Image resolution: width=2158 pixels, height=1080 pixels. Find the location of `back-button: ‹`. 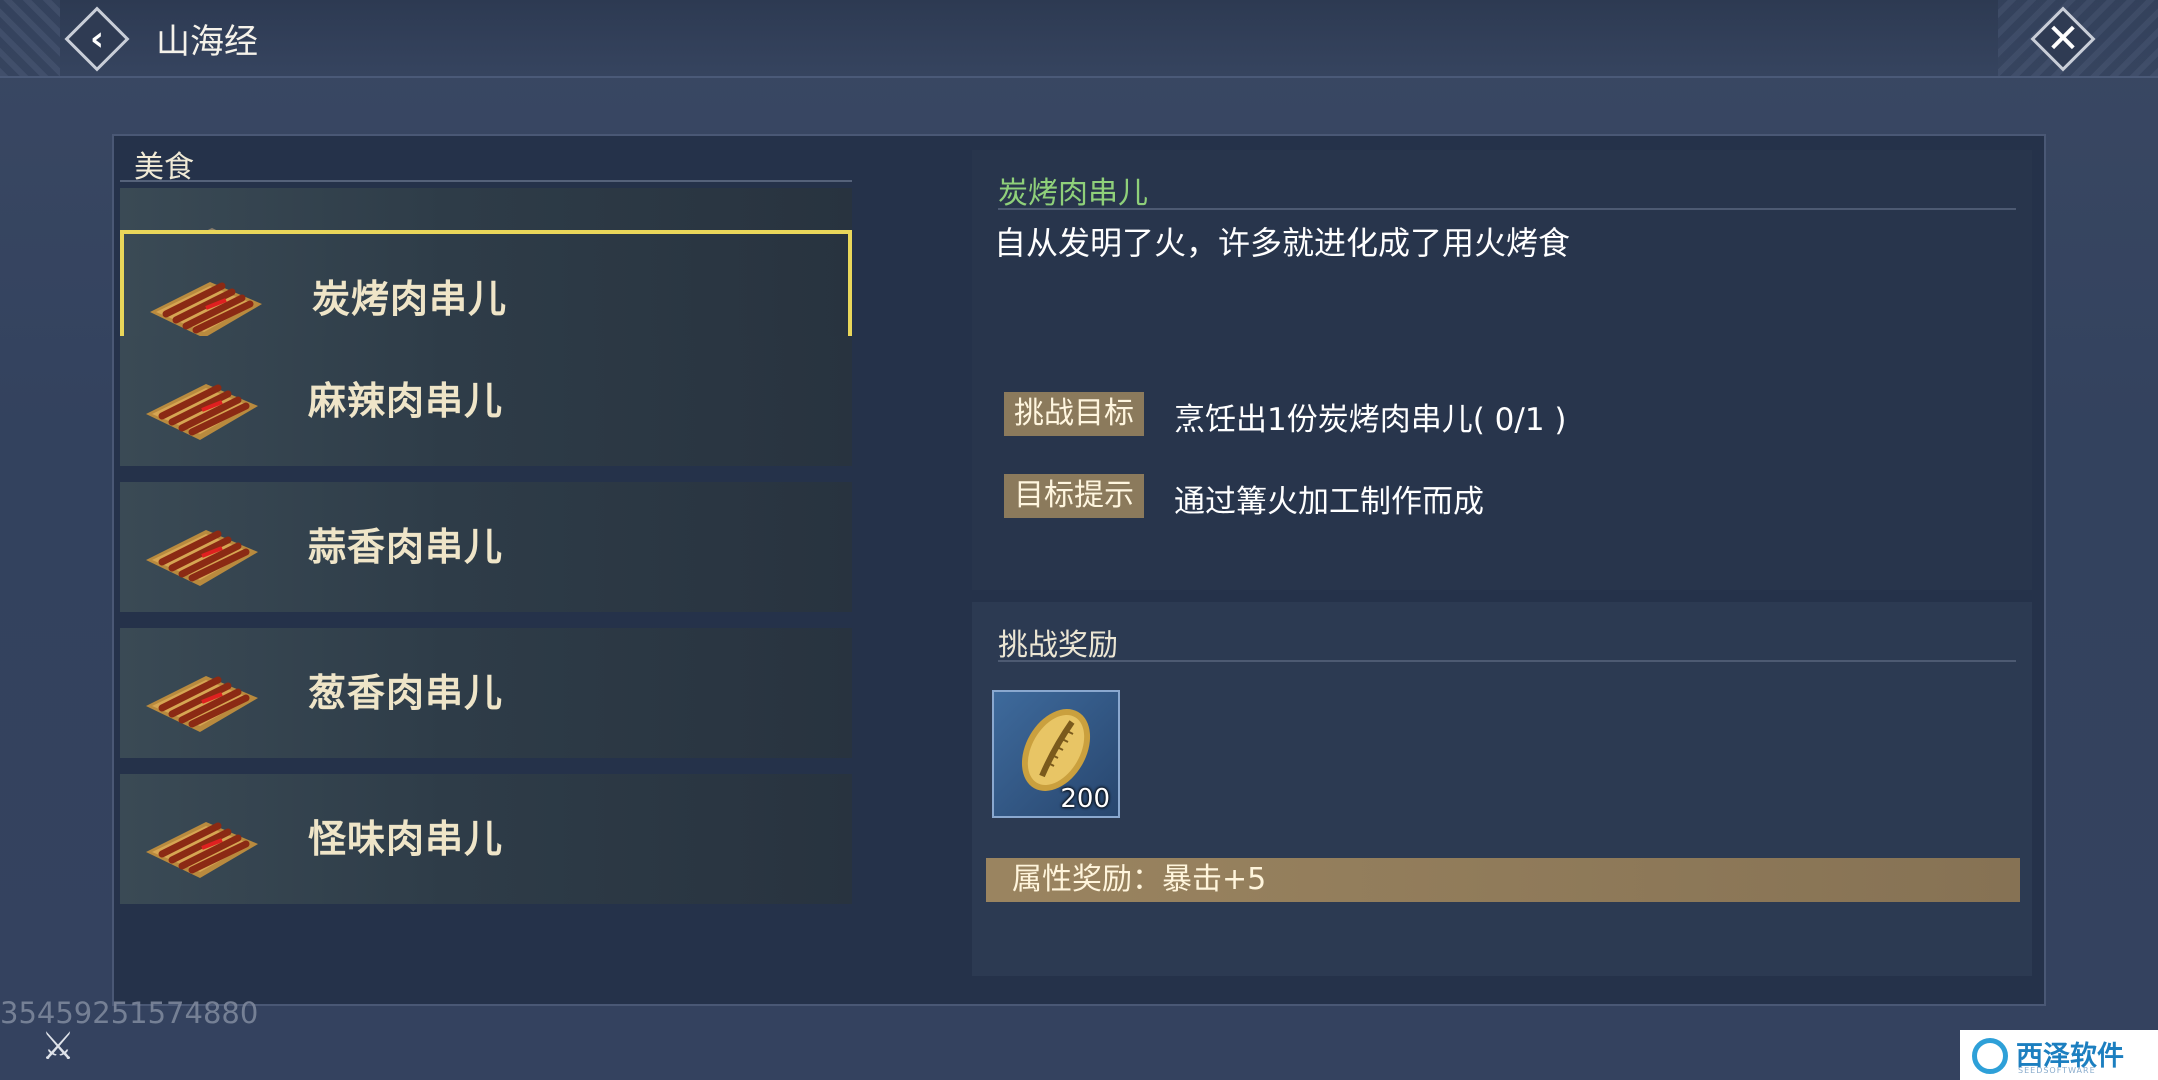

back-button: ‹ is located at coordinates (97, 39).